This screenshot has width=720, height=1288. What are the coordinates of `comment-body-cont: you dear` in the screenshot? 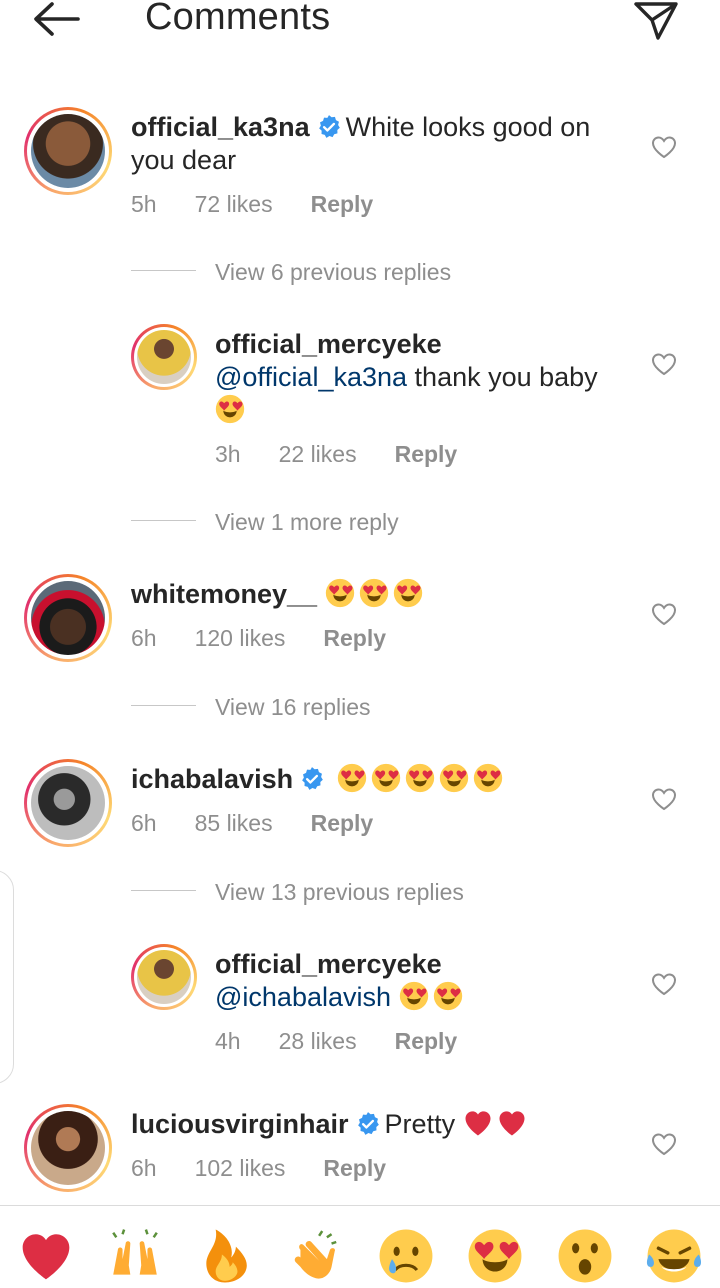 It's located at (184, 160).